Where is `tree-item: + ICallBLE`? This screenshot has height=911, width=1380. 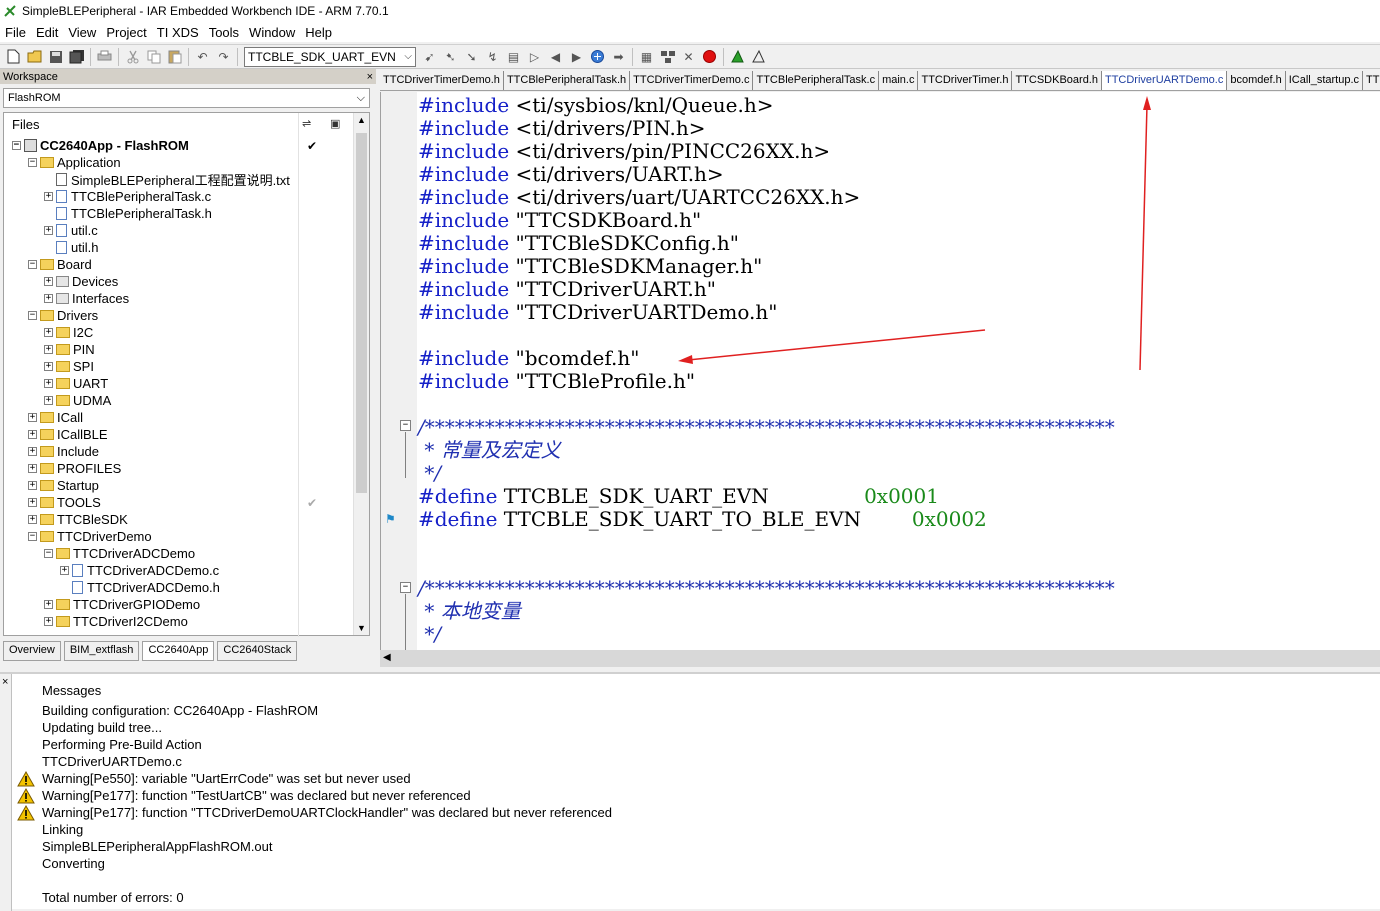 tree-item: + ICallBLE is located at coordinates (179, 434).